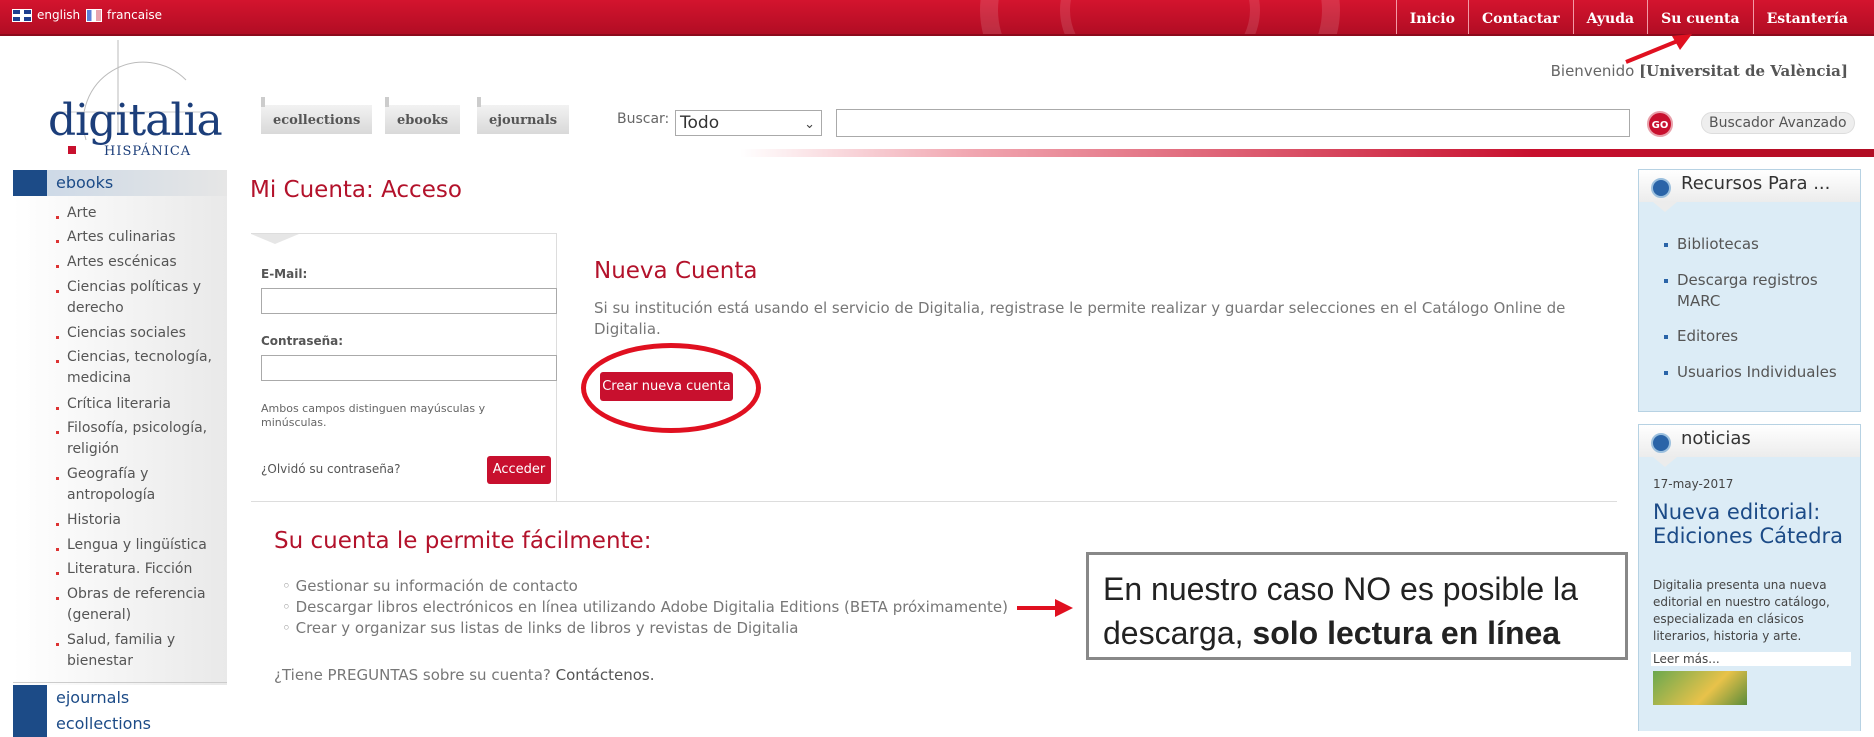  What do you see at coordinates (463, 541) in the screenshot?
I see `permite-title: Su cuenta le permite fácilmente:` at bounding box center [463, 541].